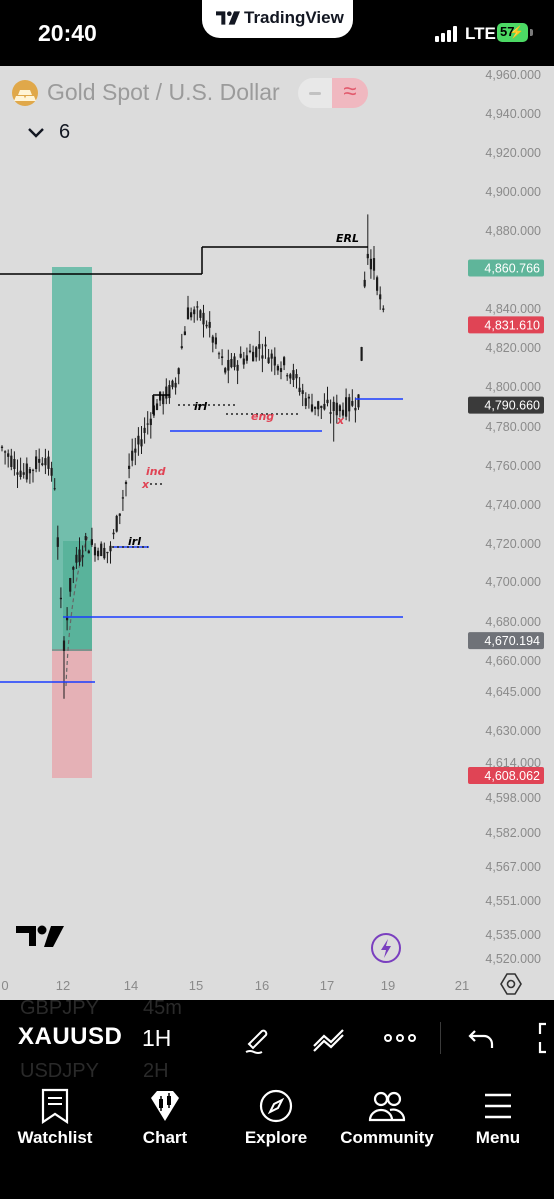 Image resolution: width=554 pixels, height=1199 pixels. I want to click on drawing-brush-icon, so click(258, 1038).